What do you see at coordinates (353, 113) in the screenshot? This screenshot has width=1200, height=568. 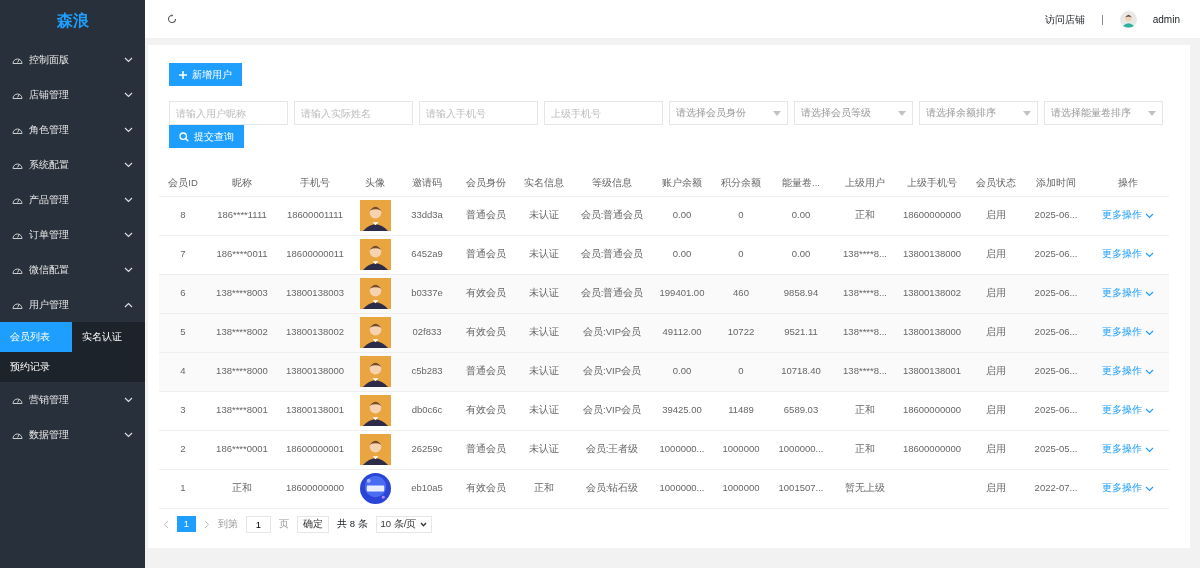 I see `text-field: 请输入实际姓名` at bounding box center [353, 113].